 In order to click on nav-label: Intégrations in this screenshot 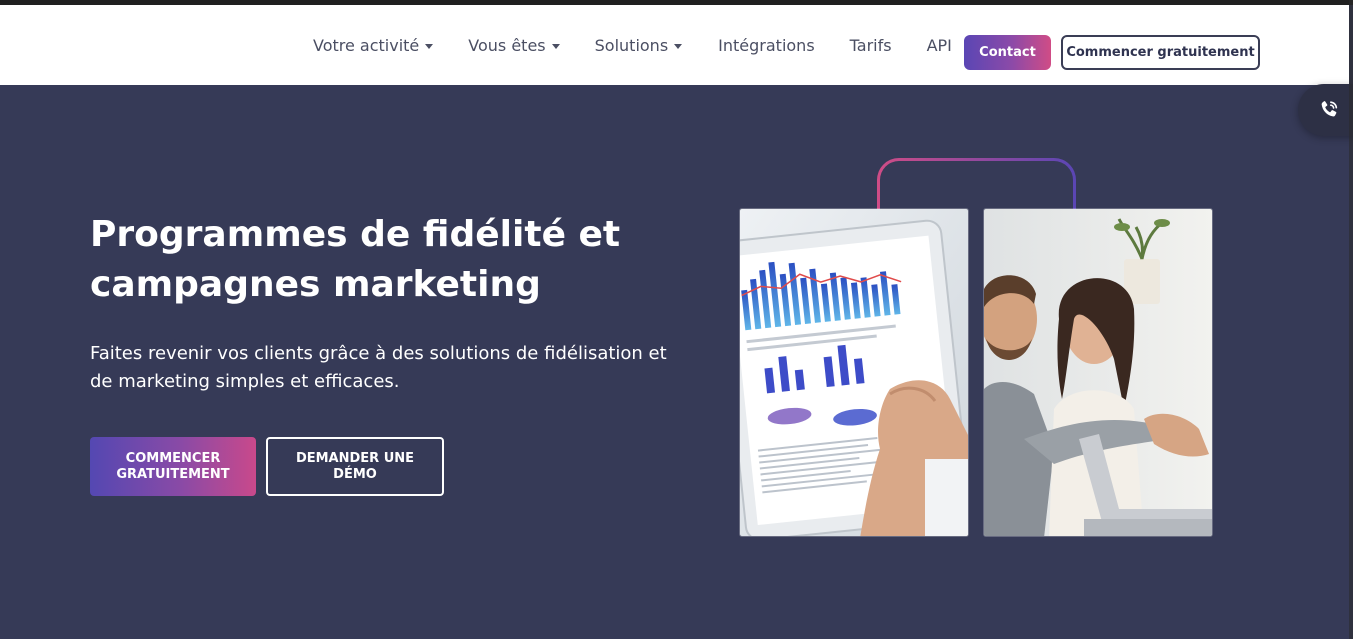, I will do `click(766, 45)`.